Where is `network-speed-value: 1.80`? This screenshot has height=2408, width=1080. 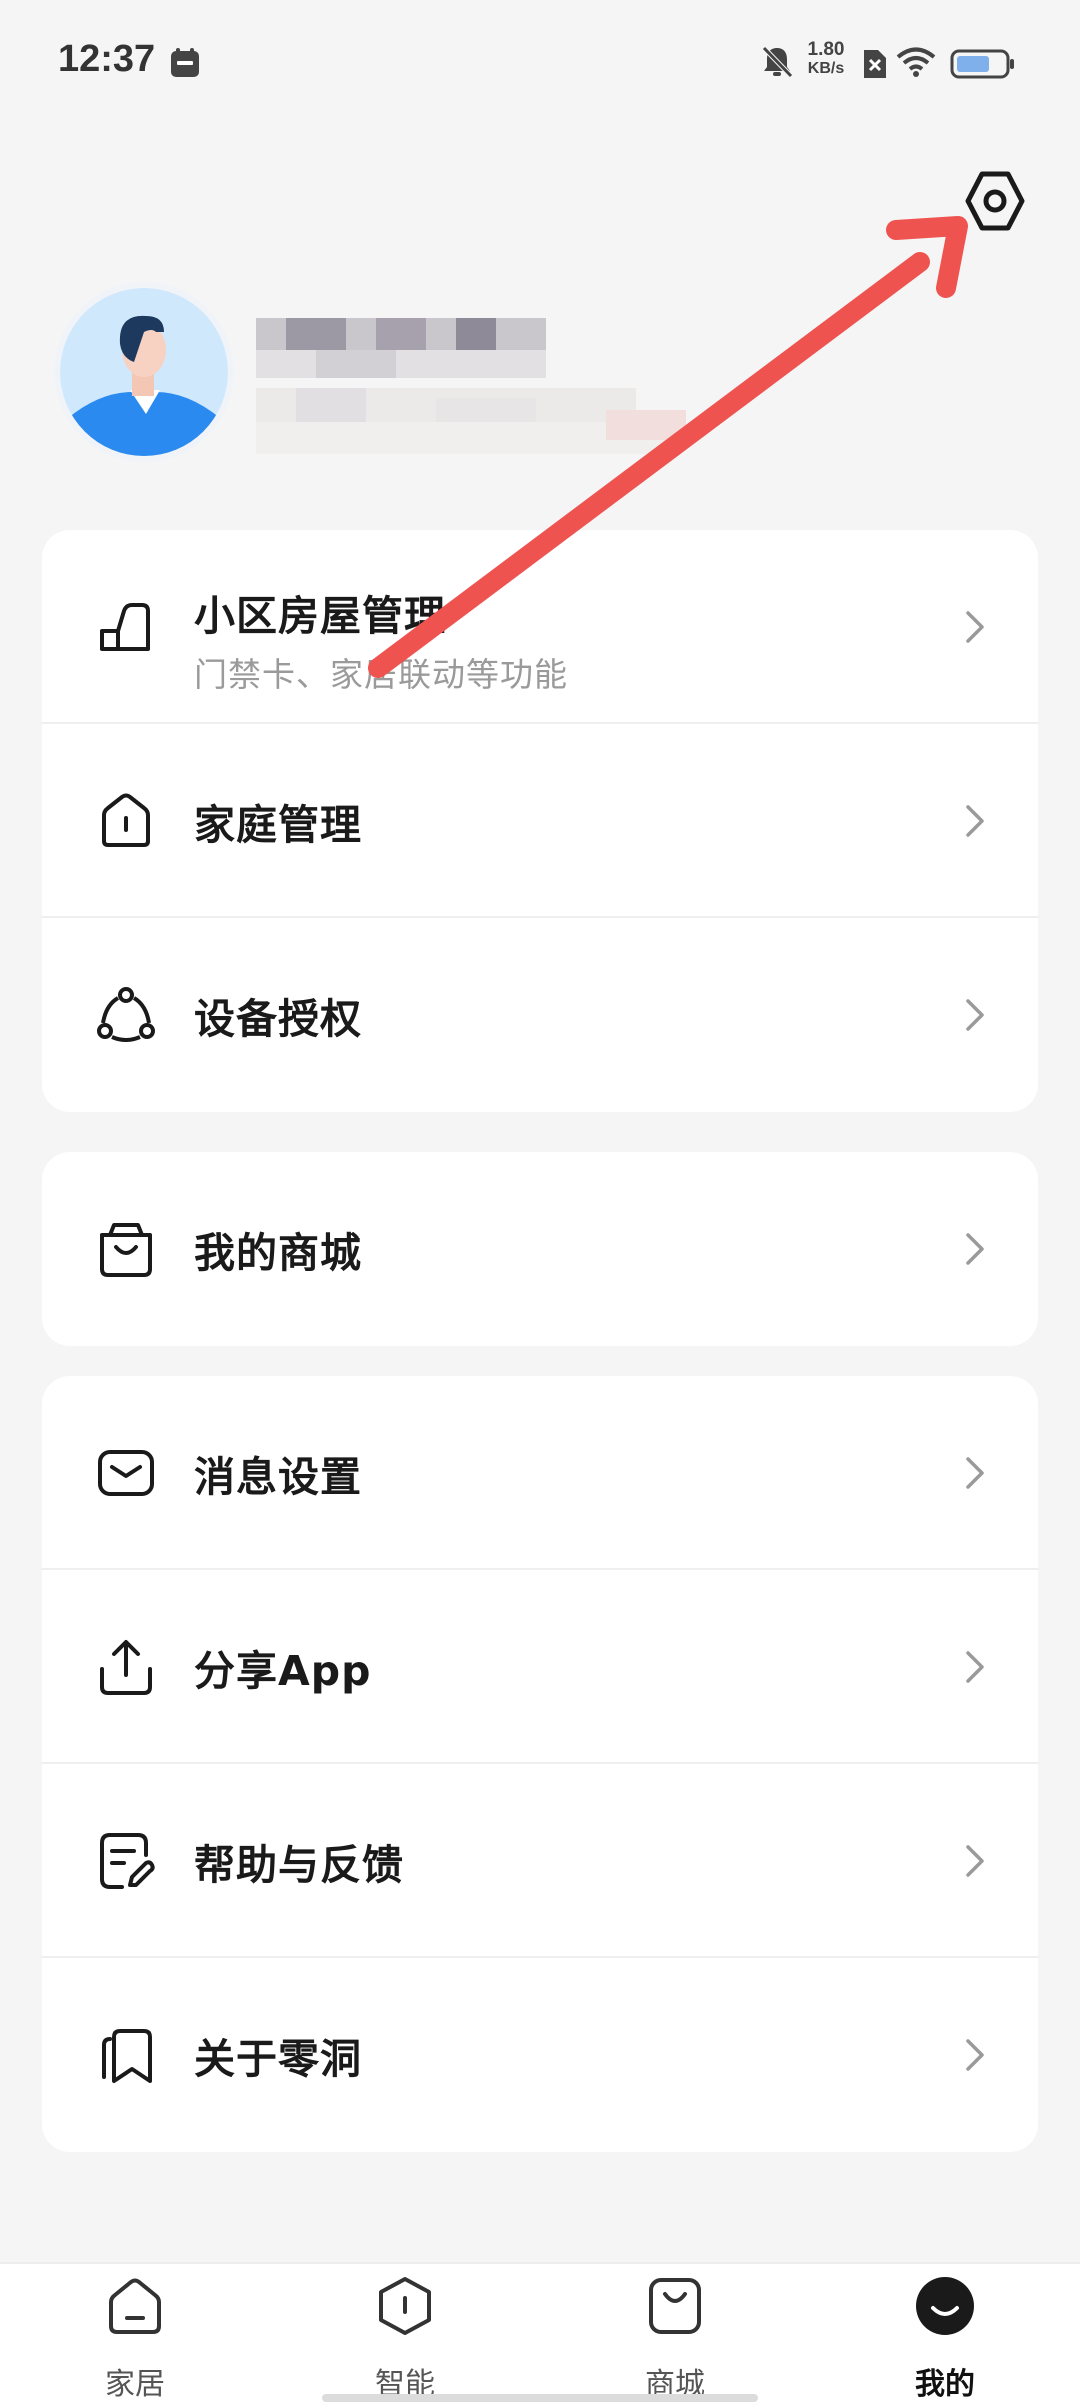
network-speed-value: 1.80 is located at coordinates (826, 49).